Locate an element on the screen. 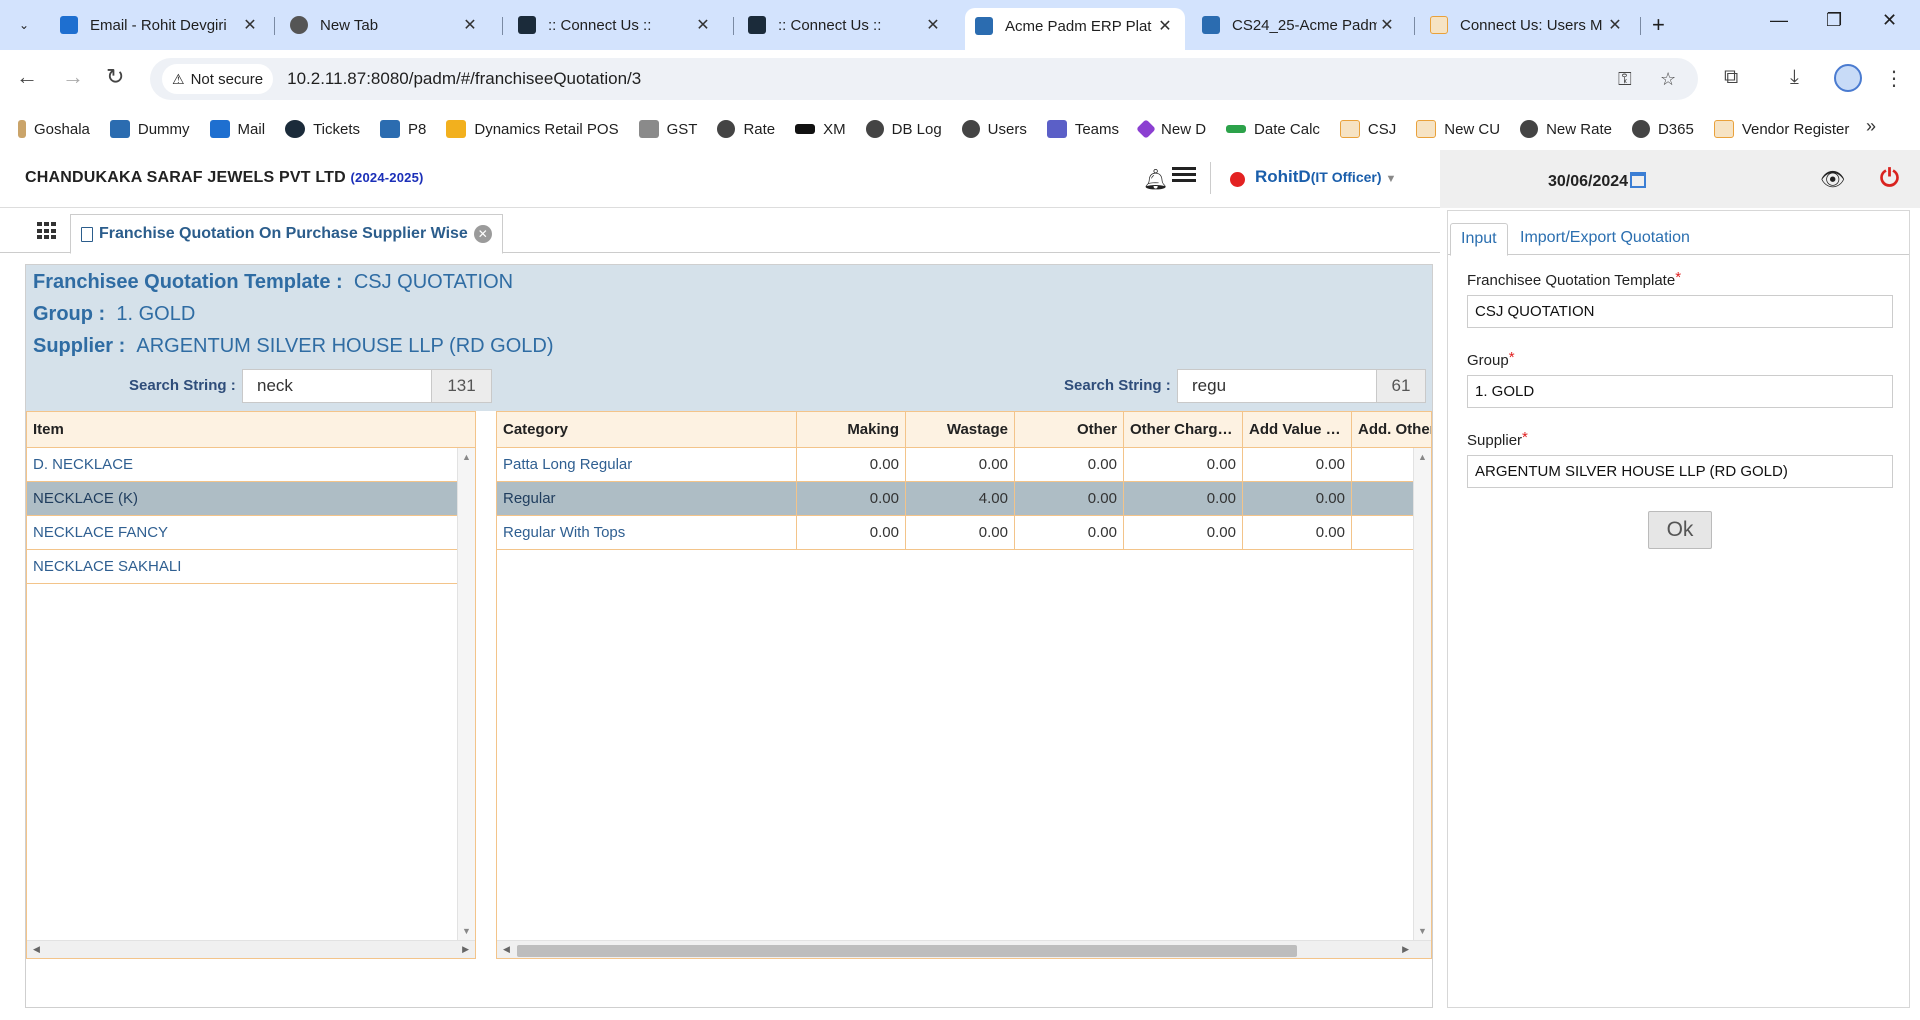 The image size is (1920, 1020). password-key-icon: ⚿ is located at coordinates (1625, 79).